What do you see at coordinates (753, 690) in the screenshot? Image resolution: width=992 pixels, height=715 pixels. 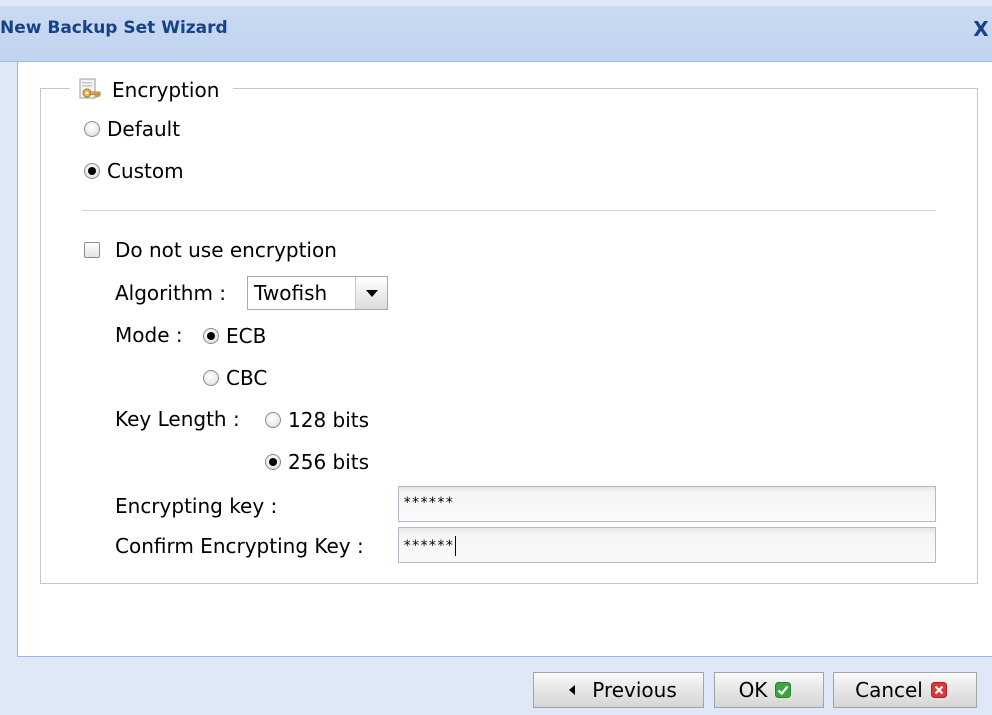 I see `ok-button-label: OK` at bounding box center [753, 690].